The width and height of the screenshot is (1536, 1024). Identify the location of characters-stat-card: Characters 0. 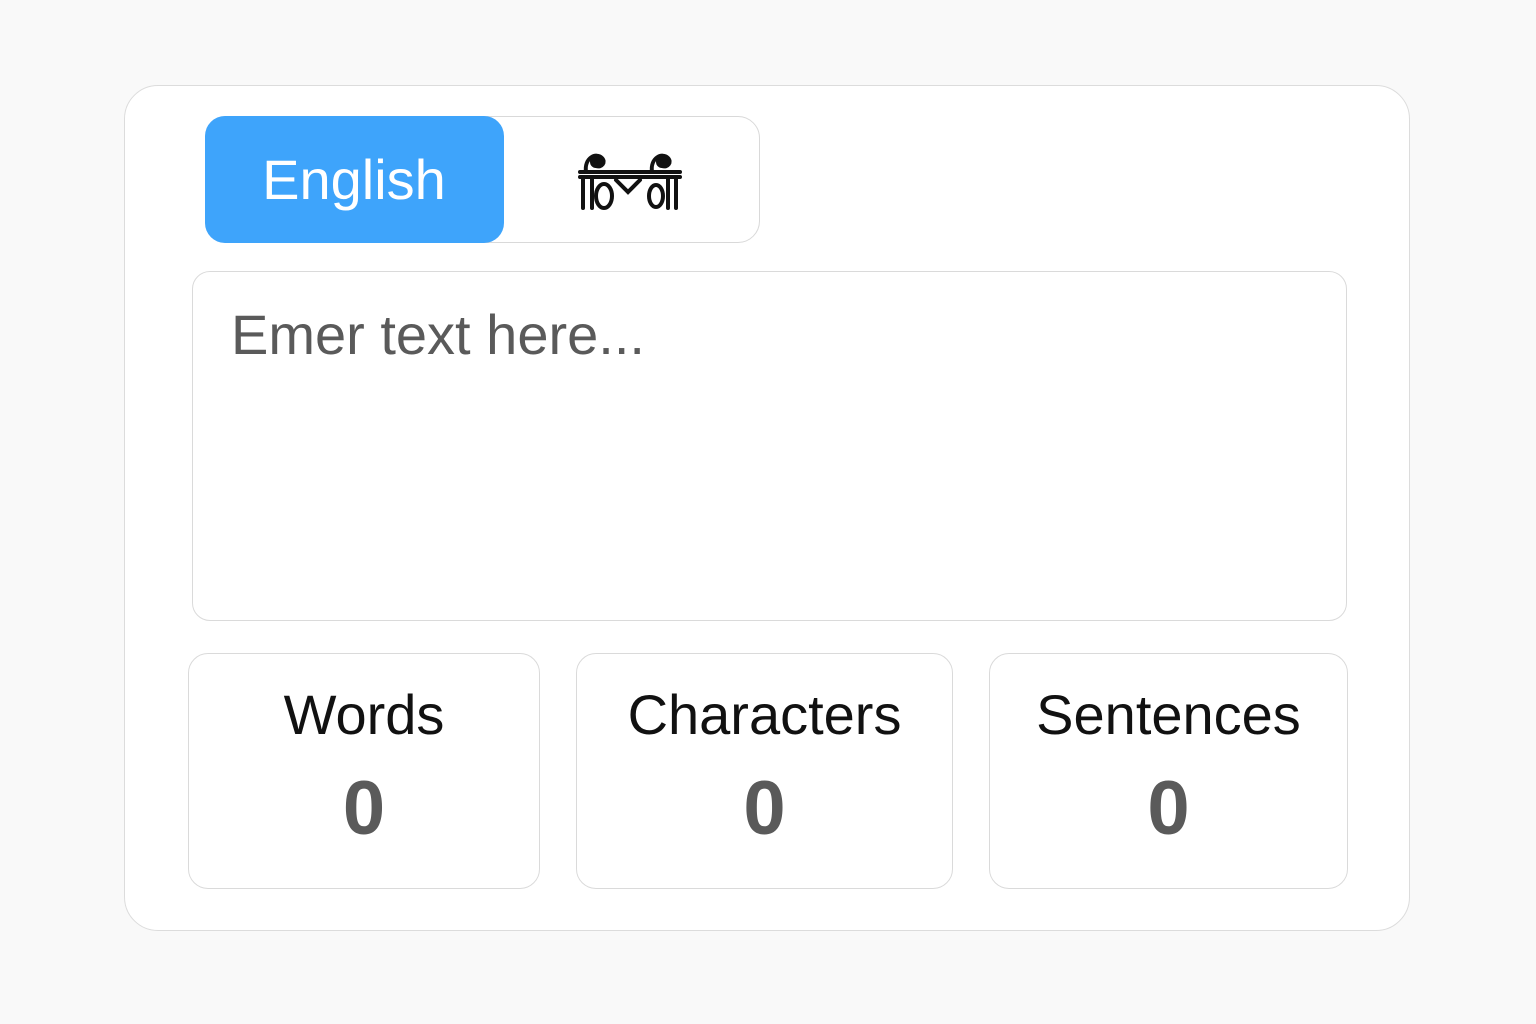
(764, 771).